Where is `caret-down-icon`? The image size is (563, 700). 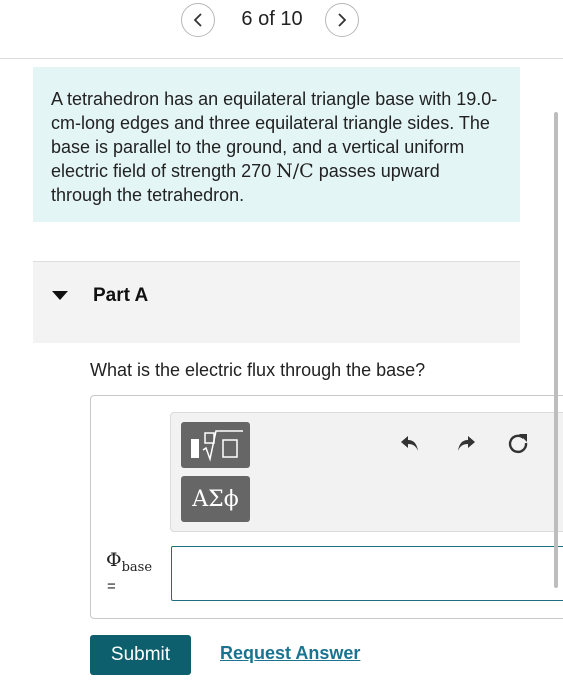
caret-down-icon is located at coordinates (60, 295).